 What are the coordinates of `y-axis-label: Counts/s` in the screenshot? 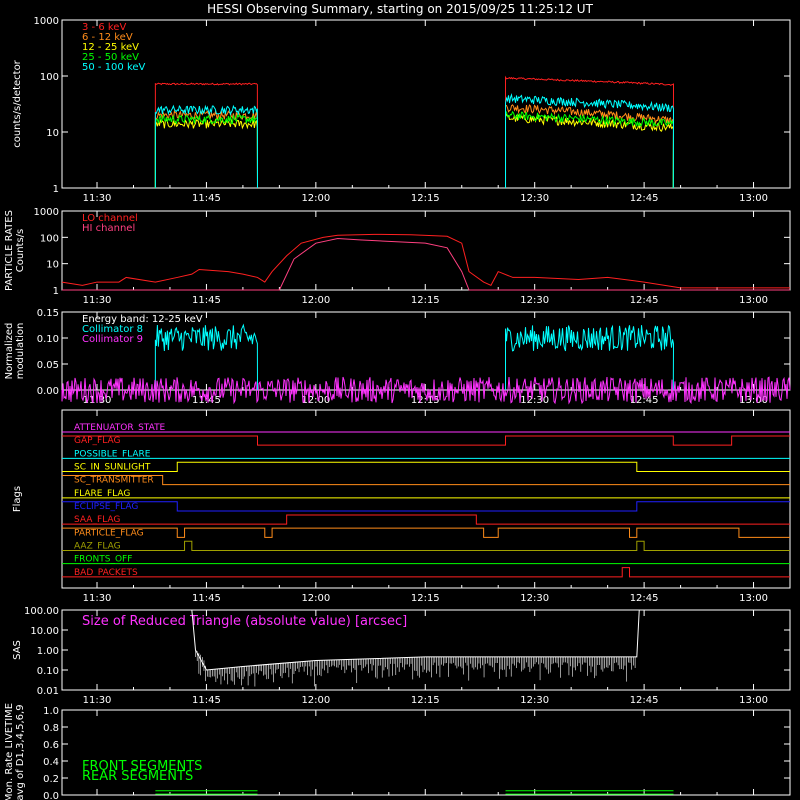 It's located at (20, 251).